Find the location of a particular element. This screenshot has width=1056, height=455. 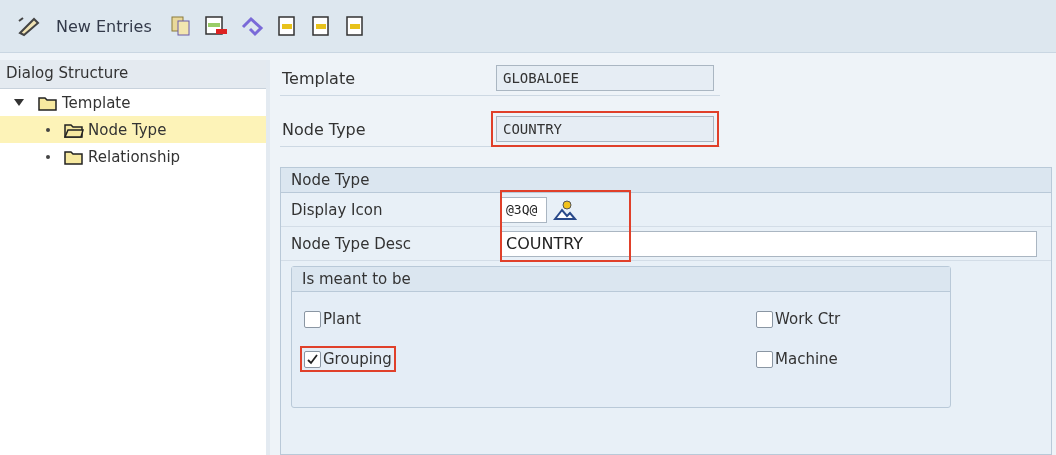

tree-item: Node Type is located at coordinates (133, 129).